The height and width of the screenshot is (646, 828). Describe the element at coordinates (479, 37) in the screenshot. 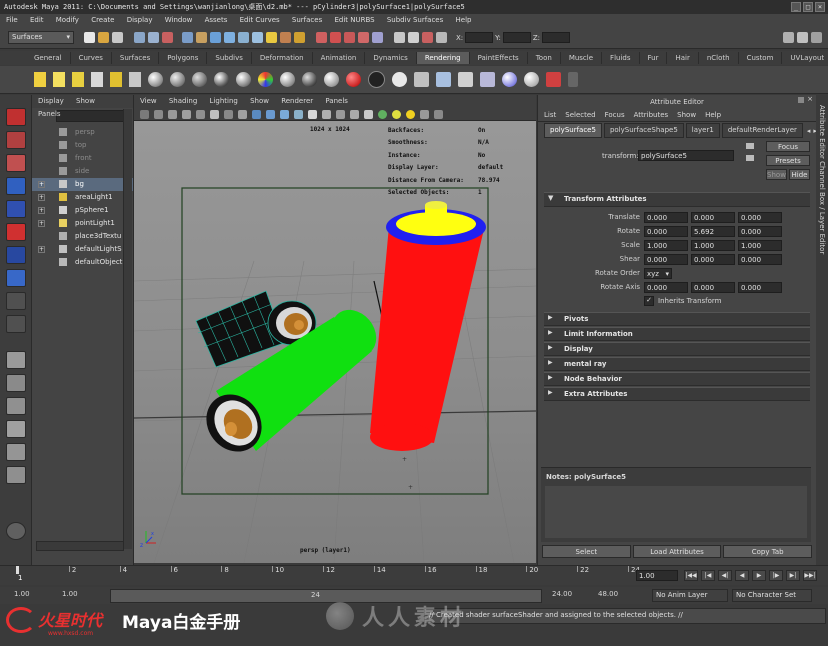

I see `transform-field-x` at that location.